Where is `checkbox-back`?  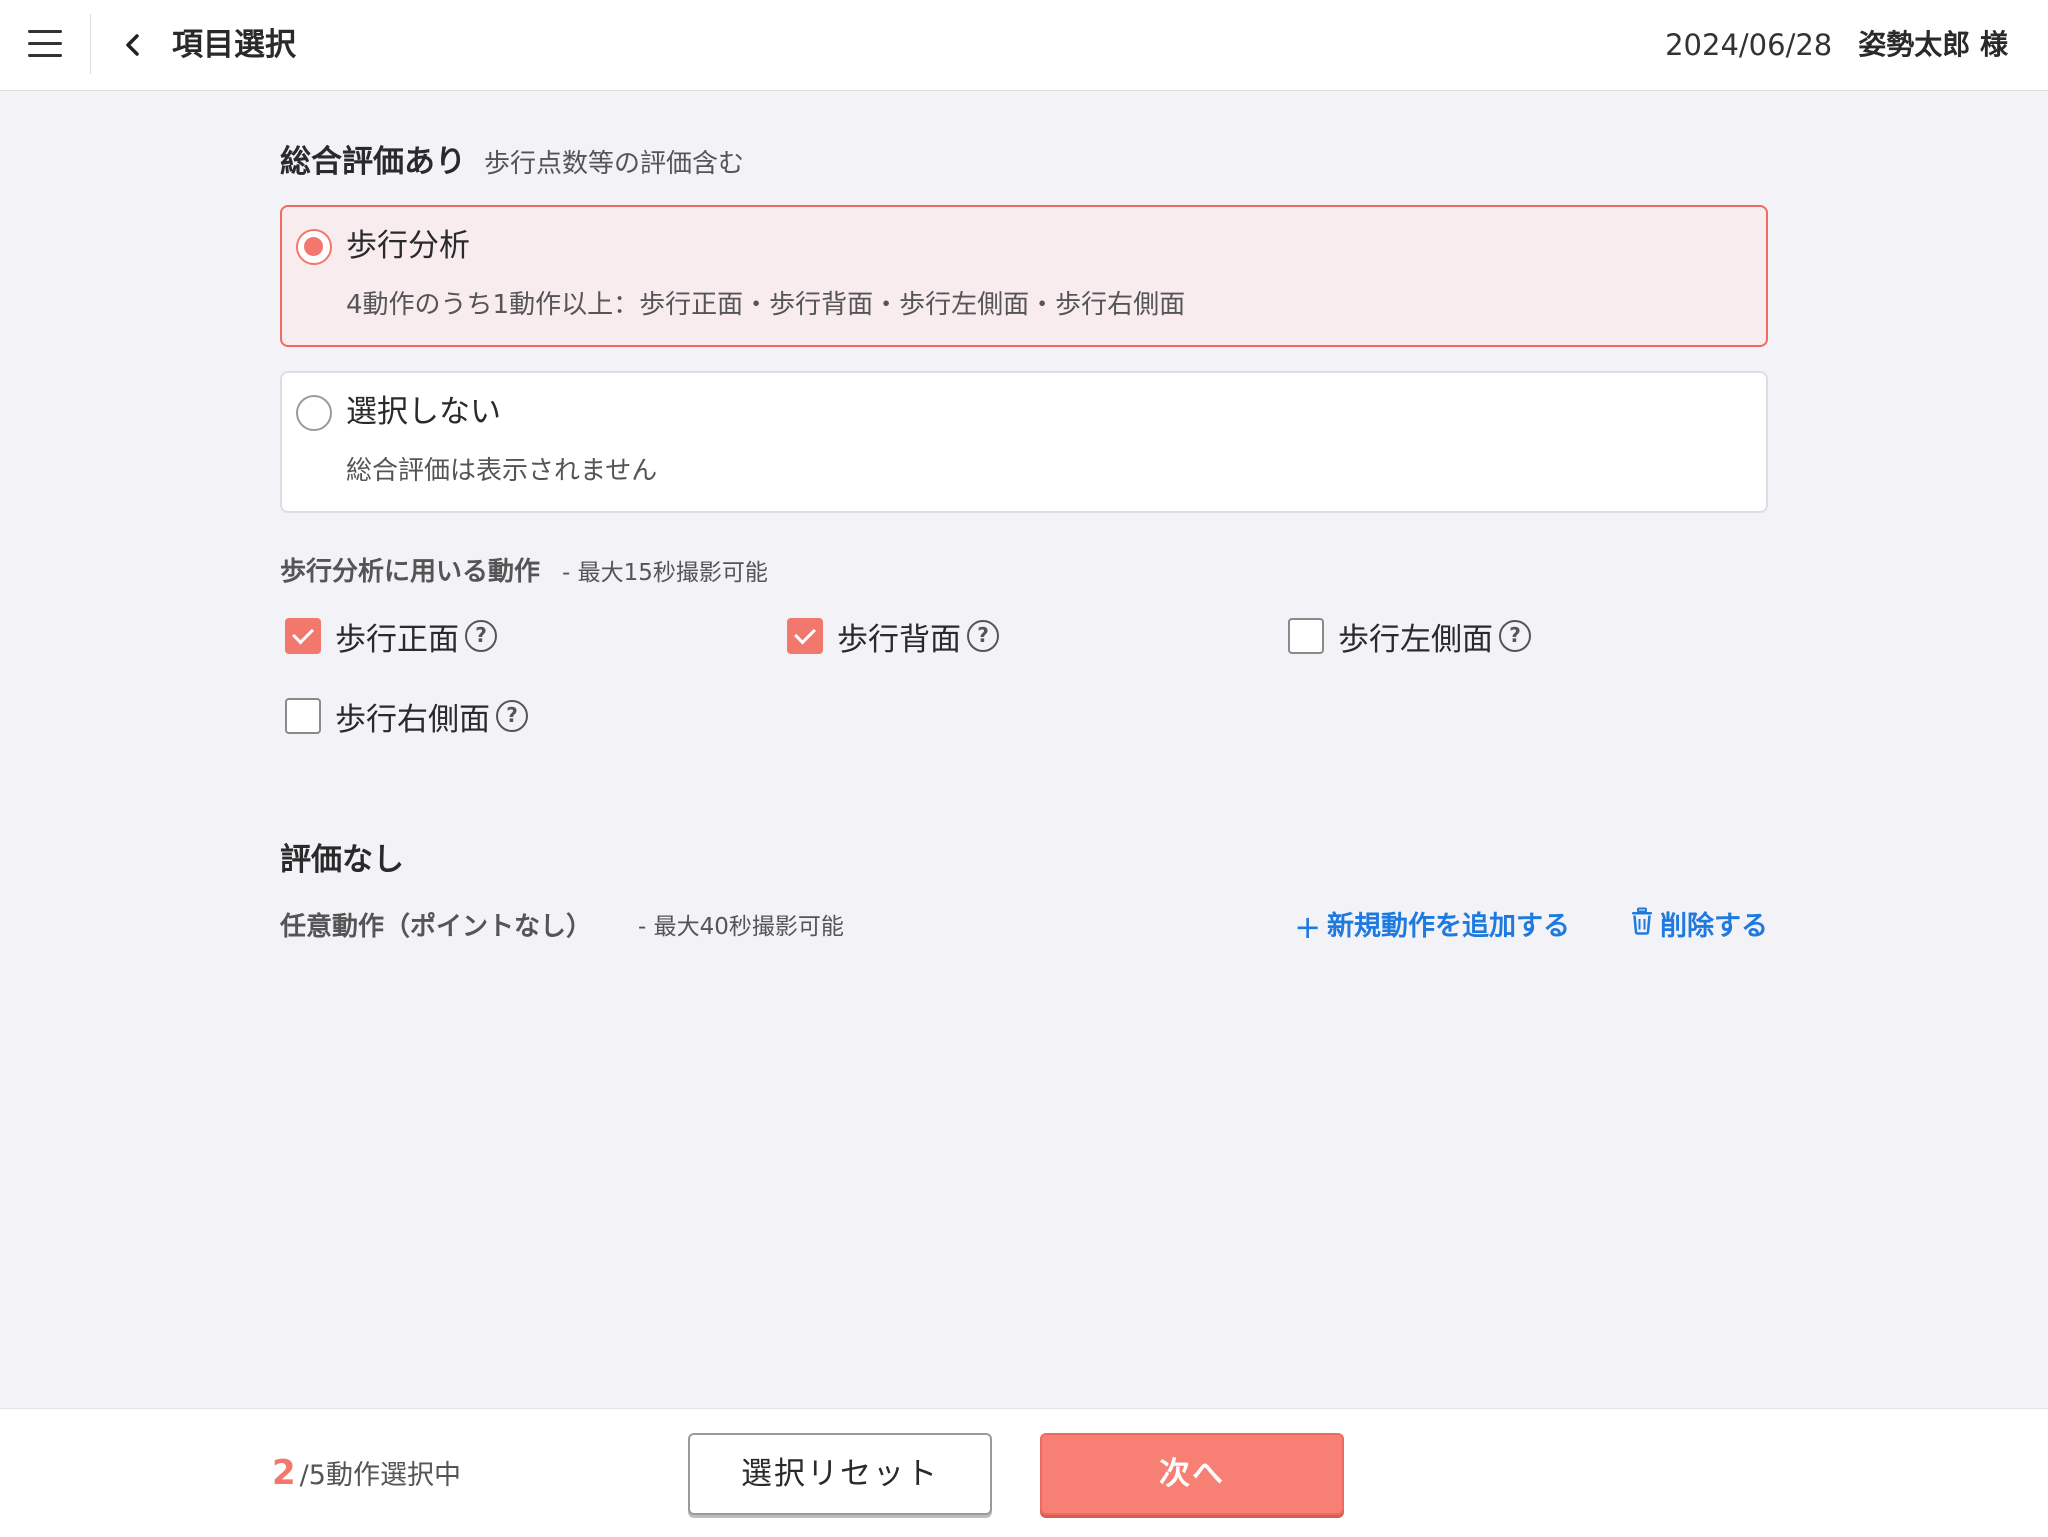 checkbox-back is located at coordinates (805, 636).